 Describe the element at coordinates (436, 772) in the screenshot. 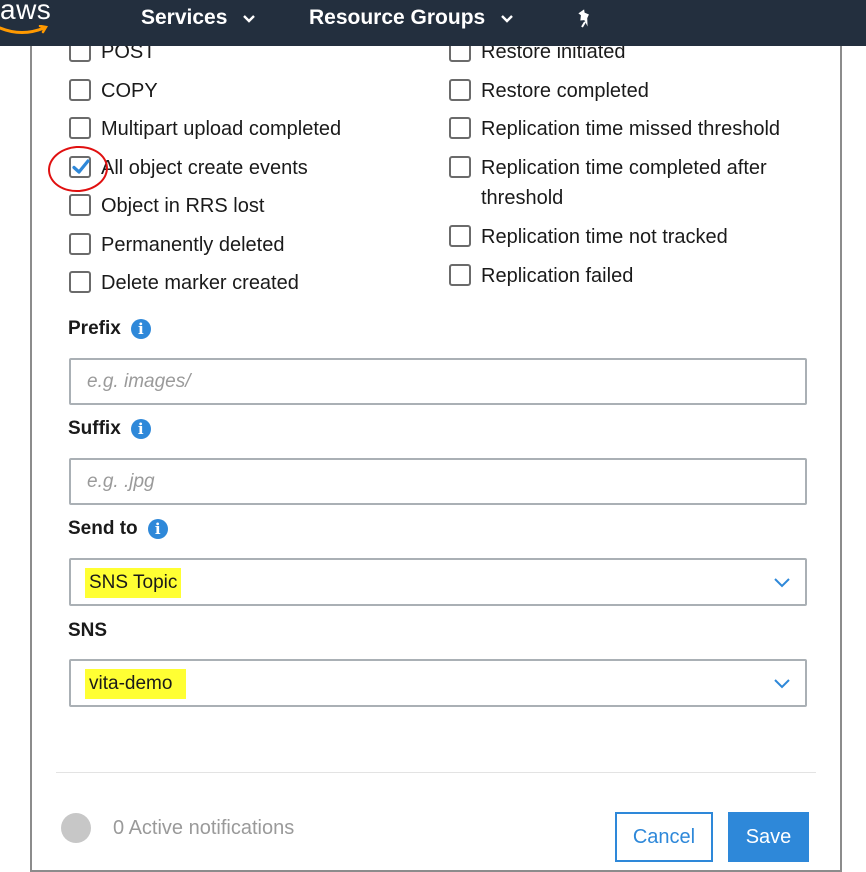

I see `divider` at that location.